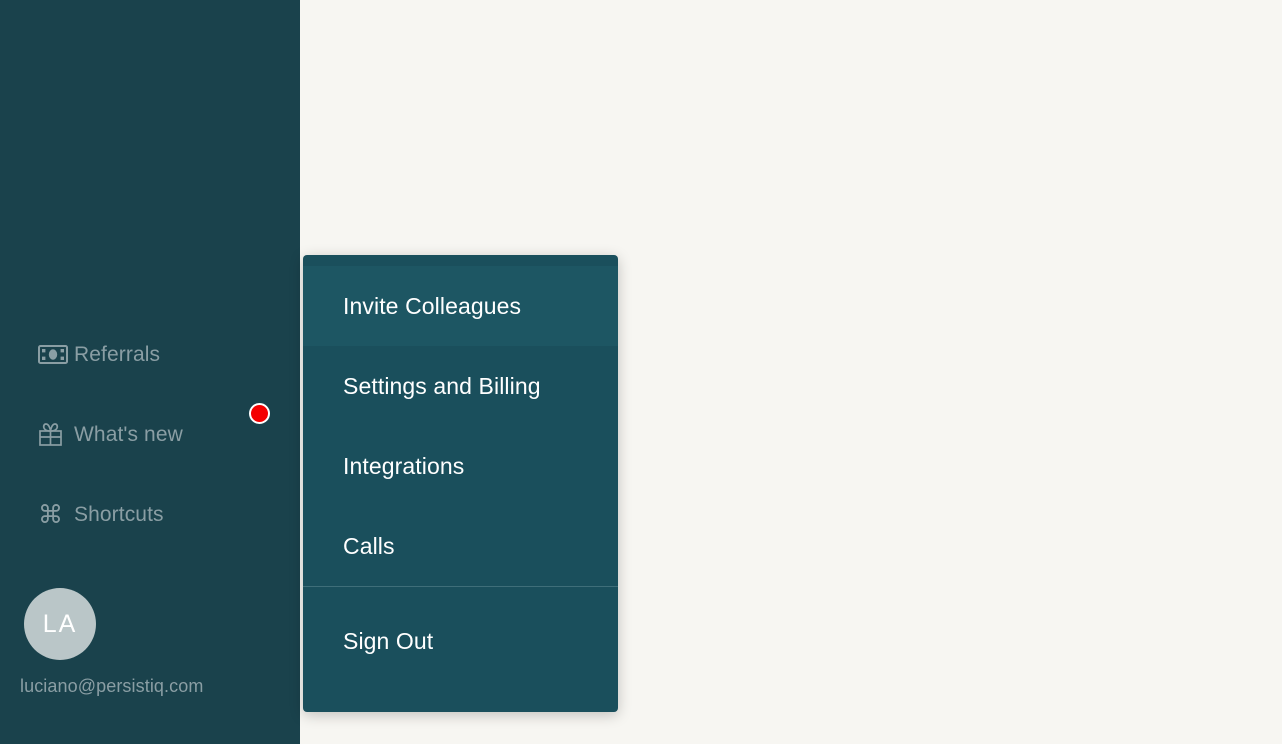 This screenshot has height=744, width=1282. I want to click on sidebar-item-label: Shortcuts, so click(119, 514).